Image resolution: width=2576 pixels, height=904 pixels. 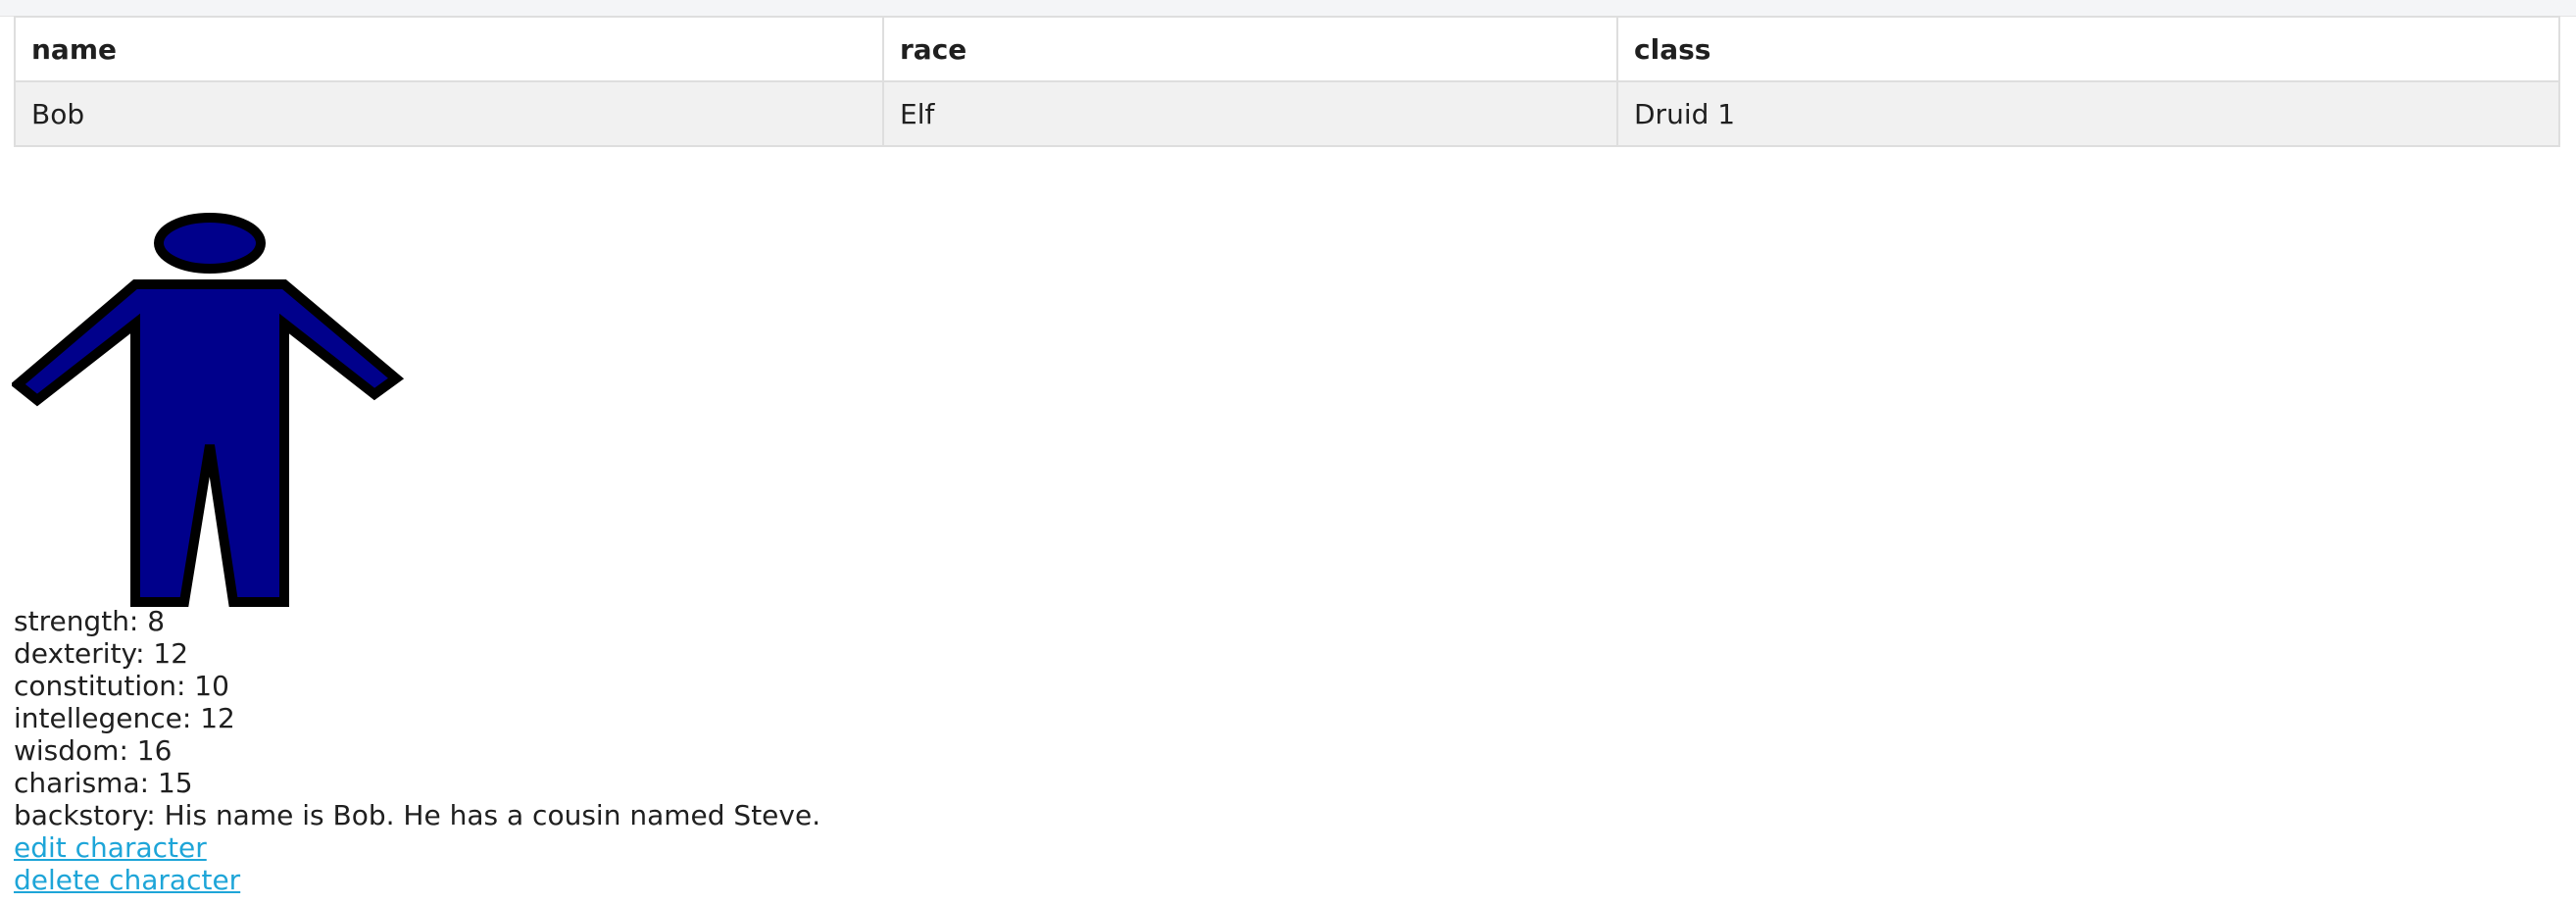 What do you see at coordinates (103, 783) in the screenshot?
I see `stat-charisma: charisma: 15` at bounding box center [103, 783].